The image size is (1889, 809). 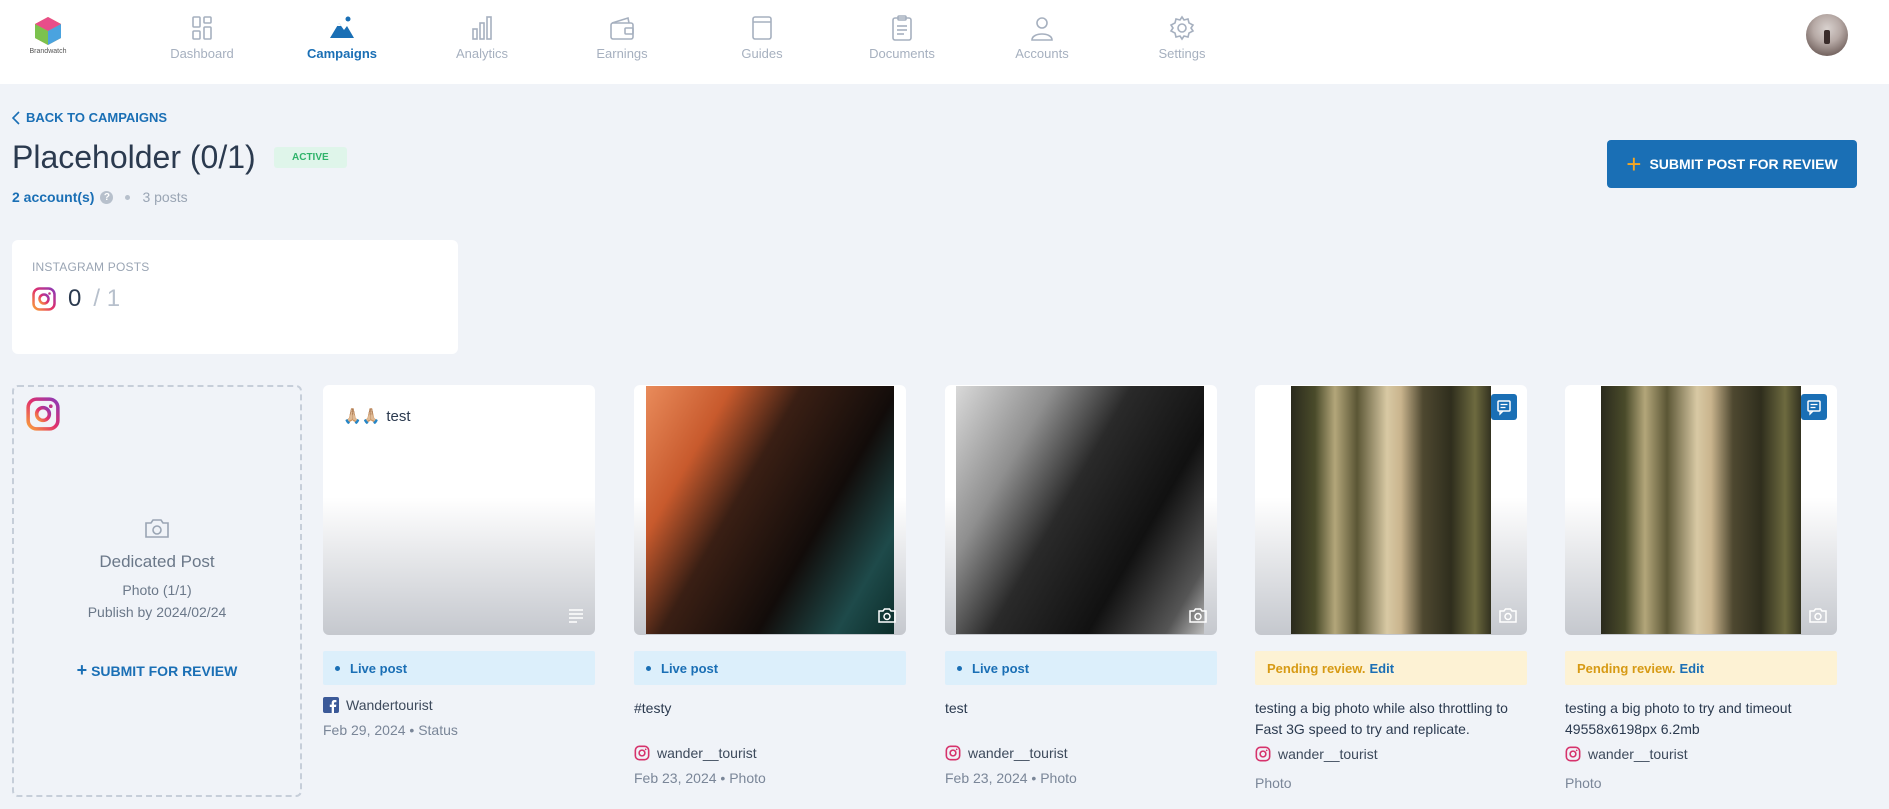 I want to click on nav-label: Dashboard, so click(x=202, y=53).